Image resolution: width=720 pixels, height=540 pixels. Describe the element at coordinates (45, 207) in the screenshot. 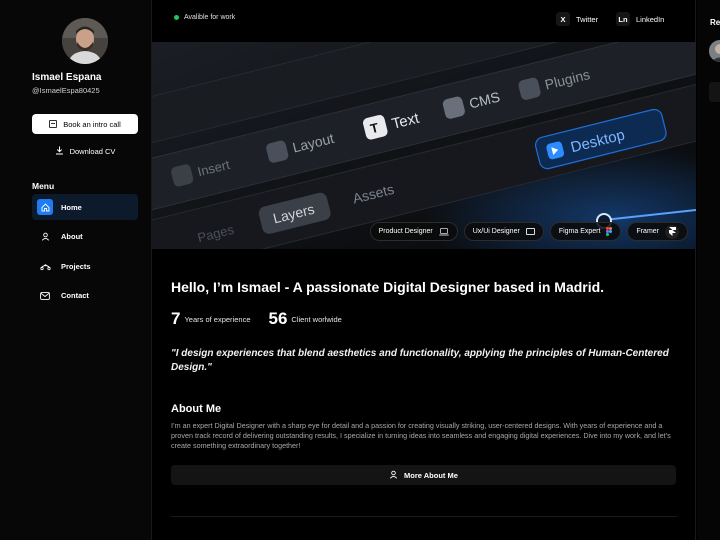

I see `home-icon` at that location.